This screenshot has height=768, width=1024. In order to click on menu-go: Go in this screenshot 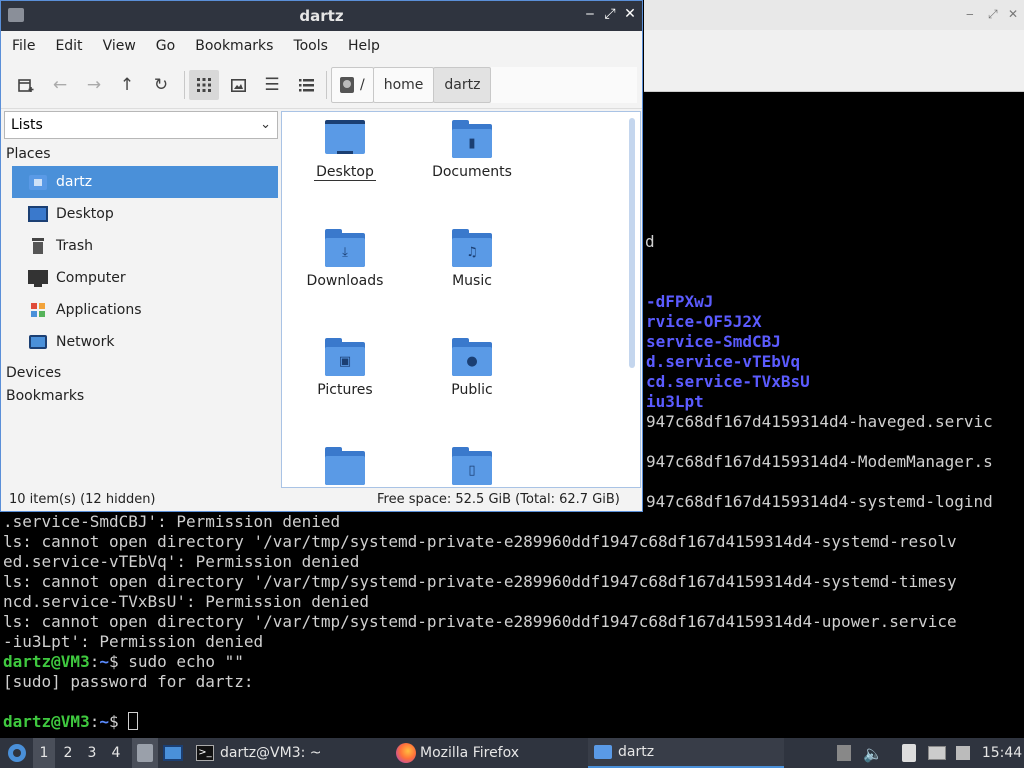, I will do `click(165, 46)`.